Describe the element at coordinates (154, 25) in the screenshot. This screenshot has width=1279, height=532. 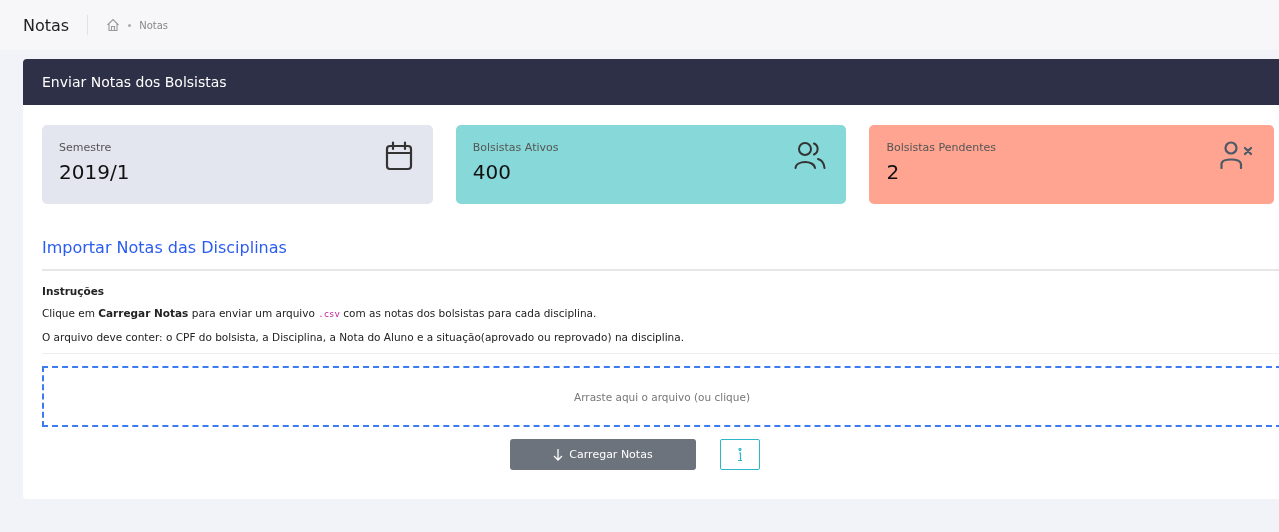
I see `breadcrumb-link: Notas` at that location.